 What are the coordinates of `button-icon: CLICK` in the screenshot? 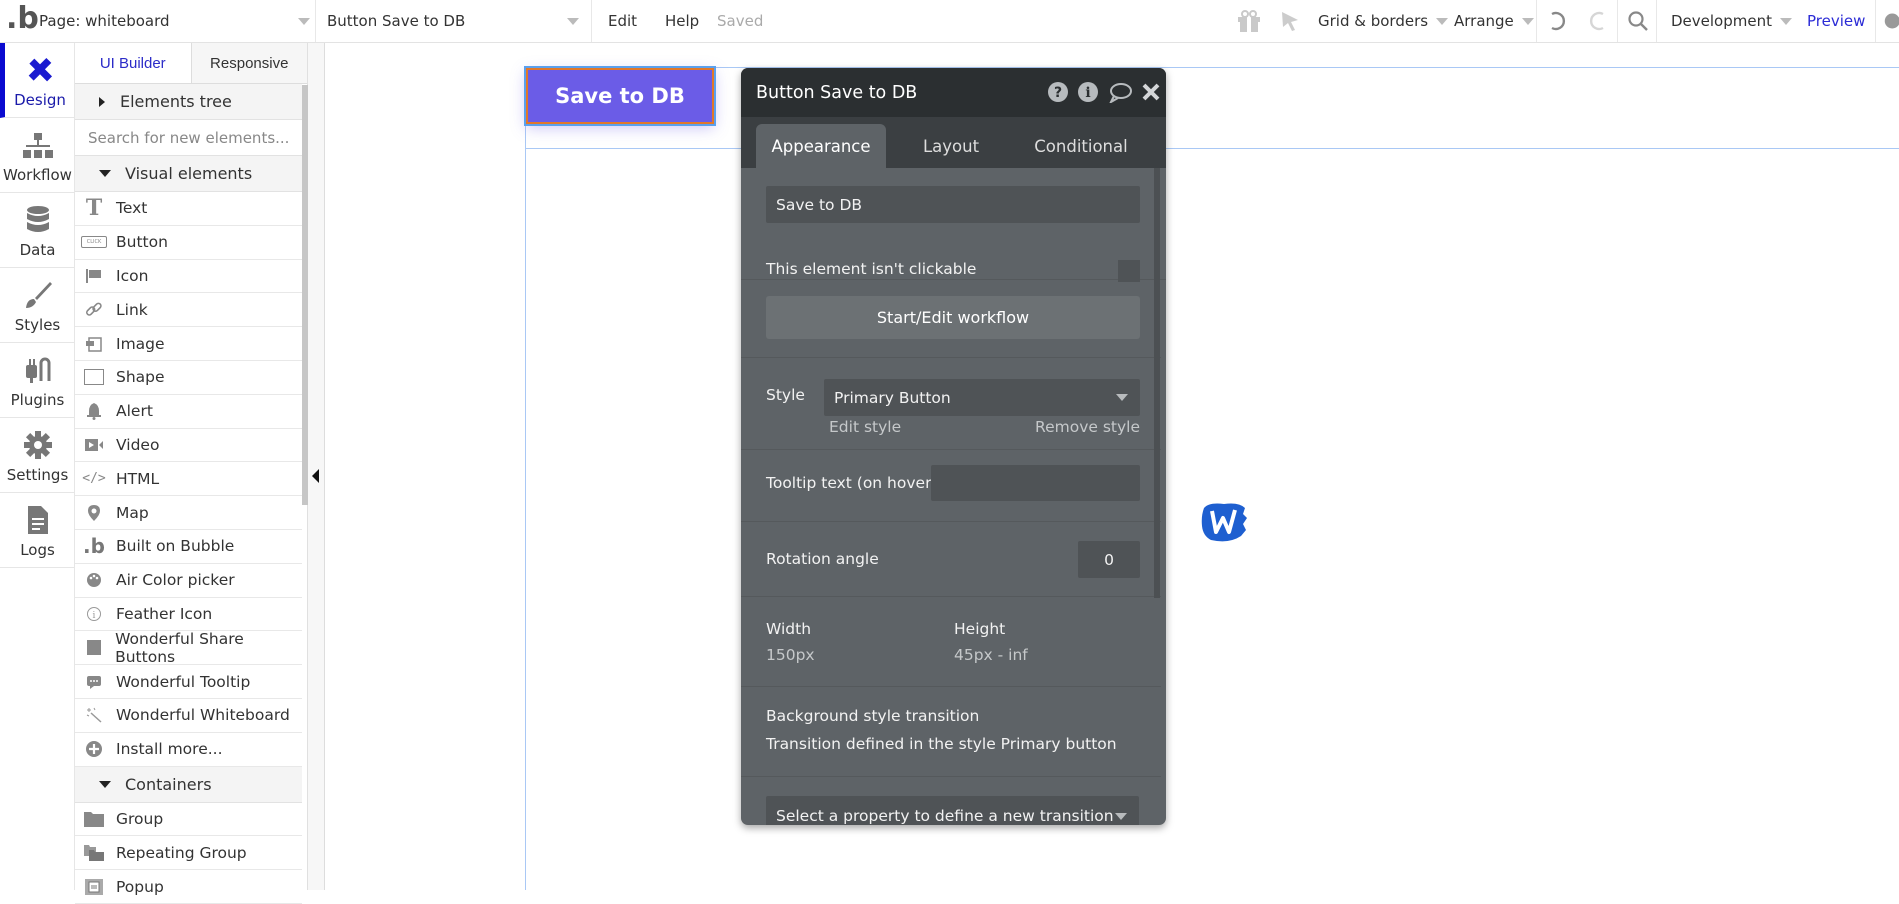 It's located at (94, 242).